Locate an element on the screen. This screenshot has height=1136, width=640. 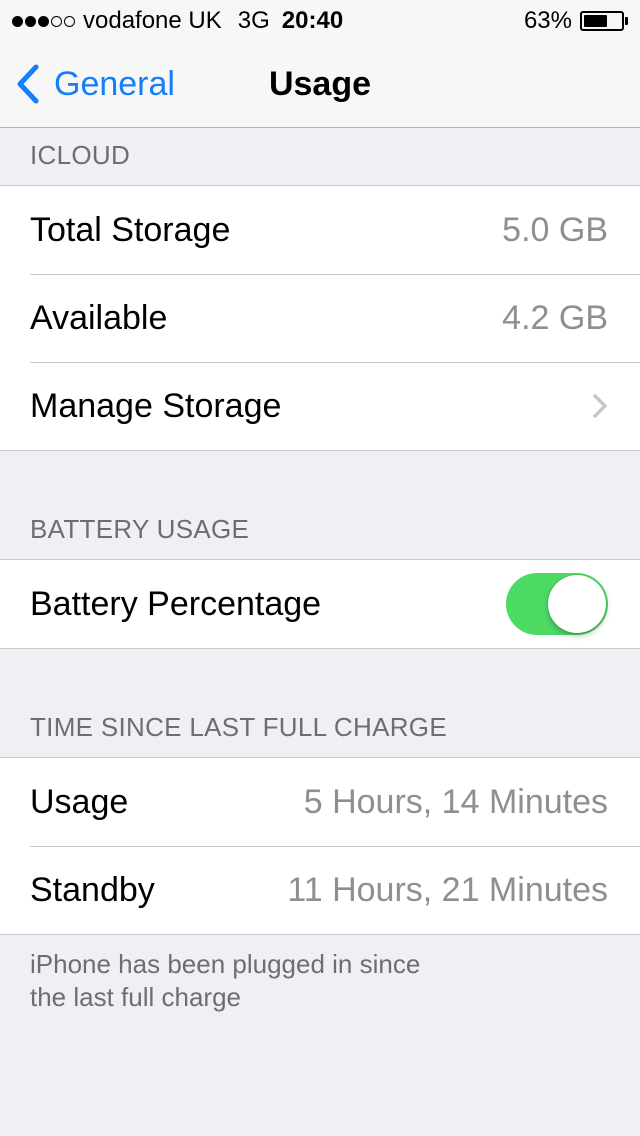
total-storage-row: Total Storage 5.0 GB is located at coordinates (320, 230).